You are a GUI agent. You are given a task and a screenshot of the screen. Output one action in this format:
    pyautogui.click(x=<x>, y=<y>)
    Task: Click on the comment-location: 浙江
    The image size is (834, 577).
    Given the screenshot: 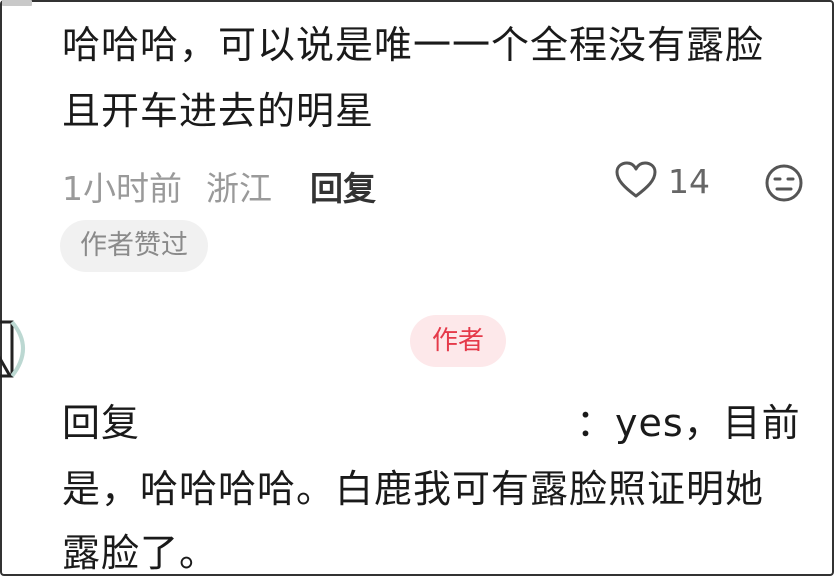 What is the action you would take?
    pyautogui.click(x=239, y=188)
    